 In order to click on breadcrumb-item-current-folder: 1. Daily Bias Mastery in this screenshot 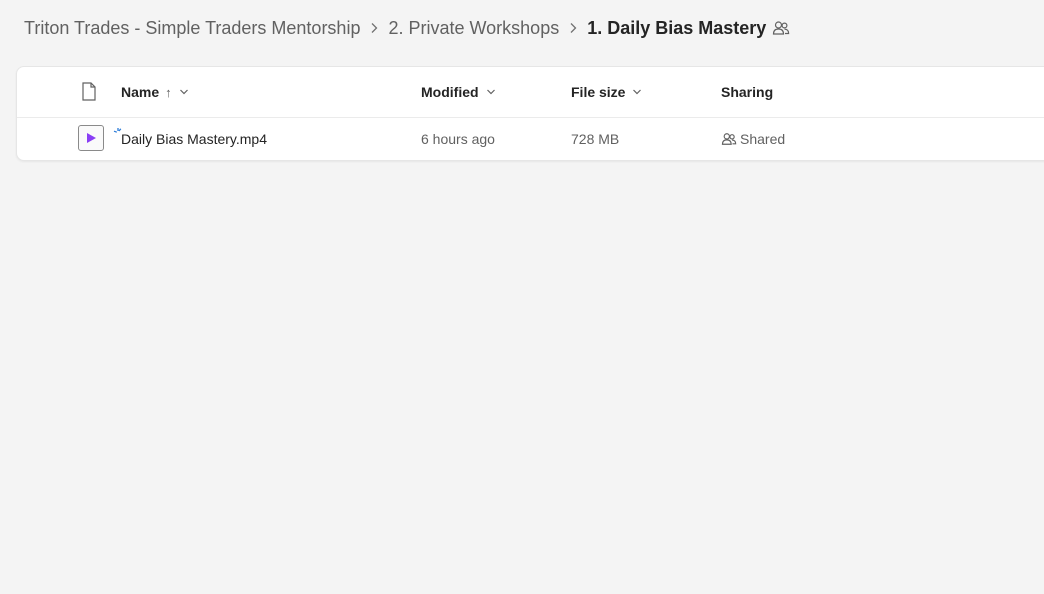, I will do `click(677, 27)`.